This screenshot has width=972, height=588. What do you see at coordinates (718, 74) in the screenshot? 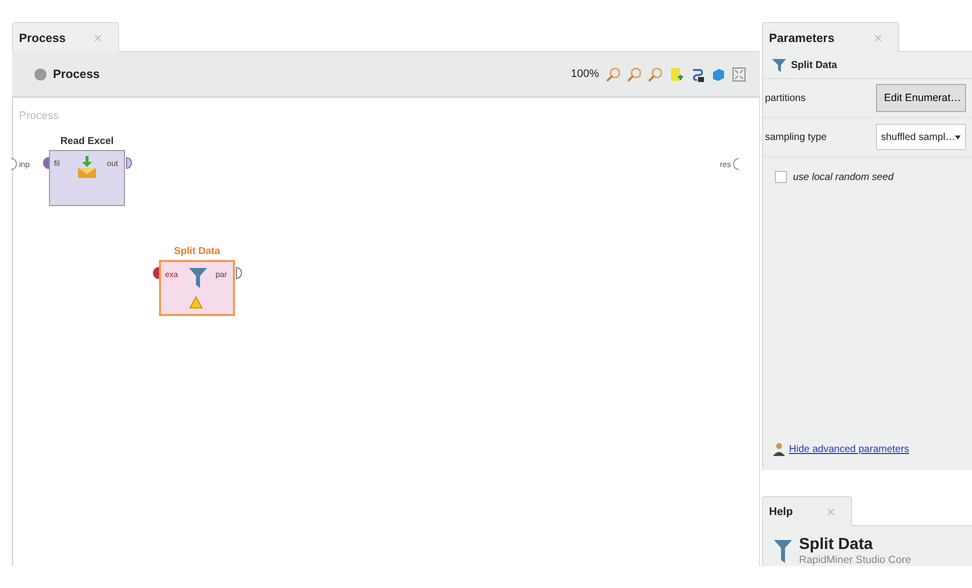
I see `cube-icon` at bounding box center [718, 74].